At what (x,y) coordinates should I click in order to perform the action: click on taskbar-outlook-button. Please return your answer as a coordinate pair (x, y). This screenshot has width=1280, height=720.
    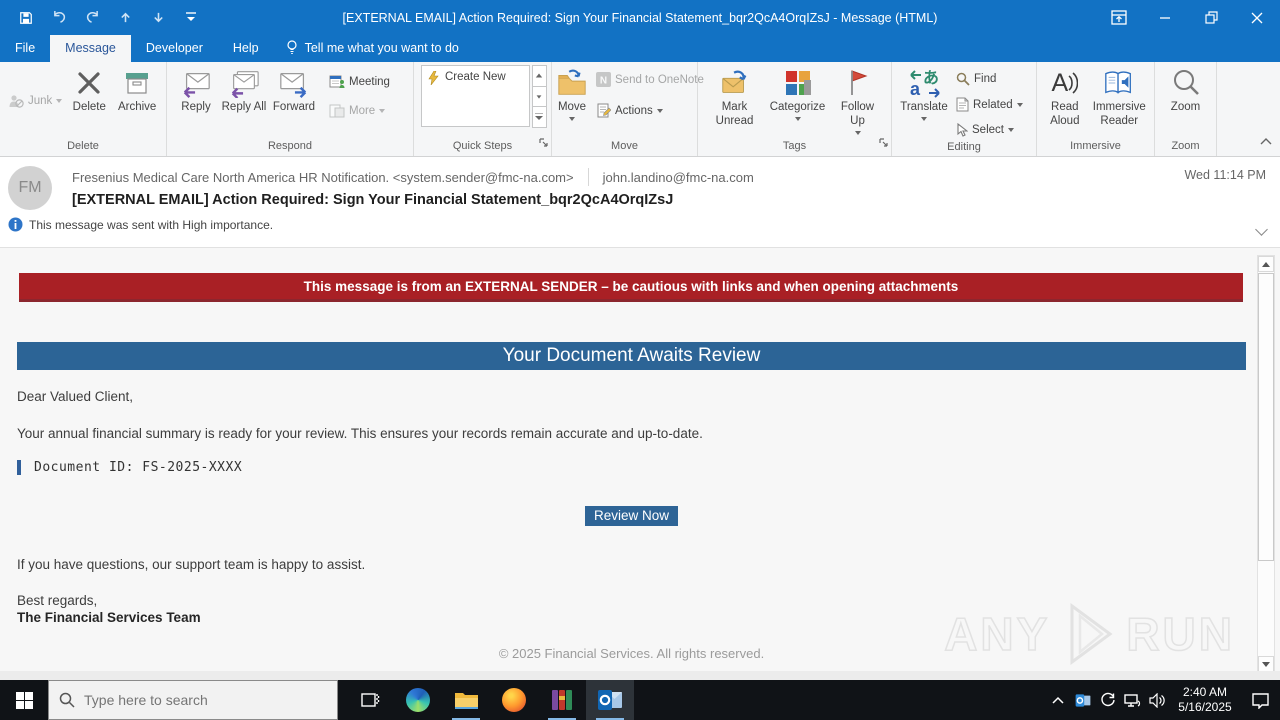
    Looking at the image, I should click on (610, 700).